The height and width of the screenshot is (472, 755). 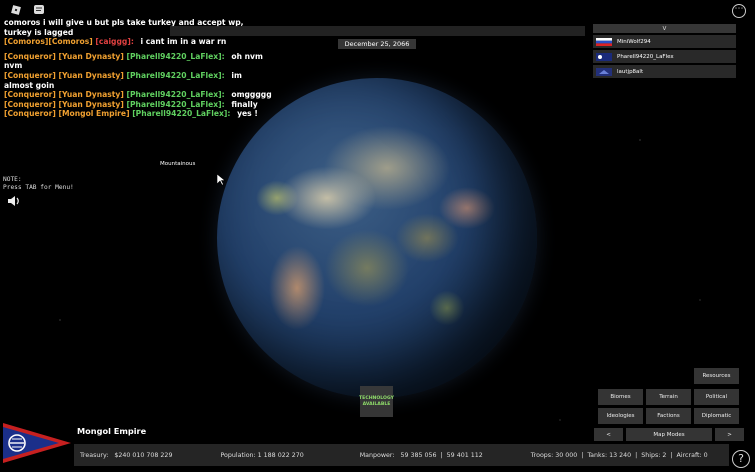 What do you see at coordinates (729, 434) in the screenshot?
I see `map-mode-next-button: >` at bounding box center [729, 434].